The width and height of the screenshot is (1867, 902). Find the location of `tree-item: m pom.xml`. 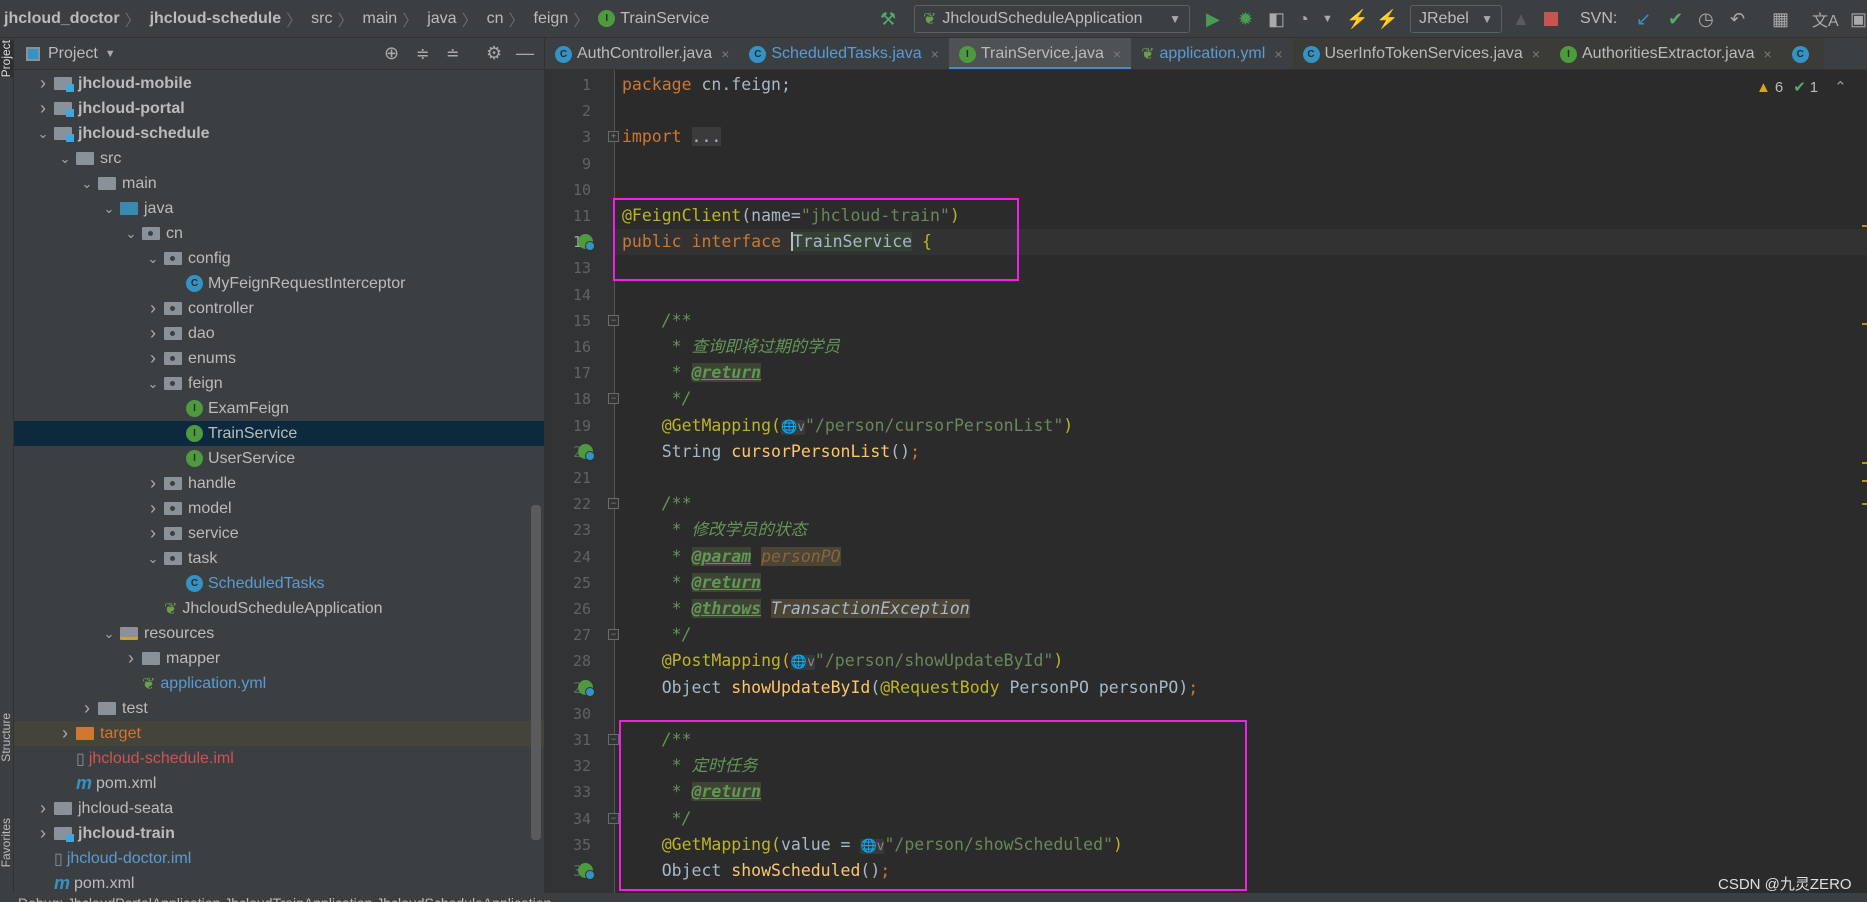

tree-item: m pom.xml is located at coordinates (279, 783).